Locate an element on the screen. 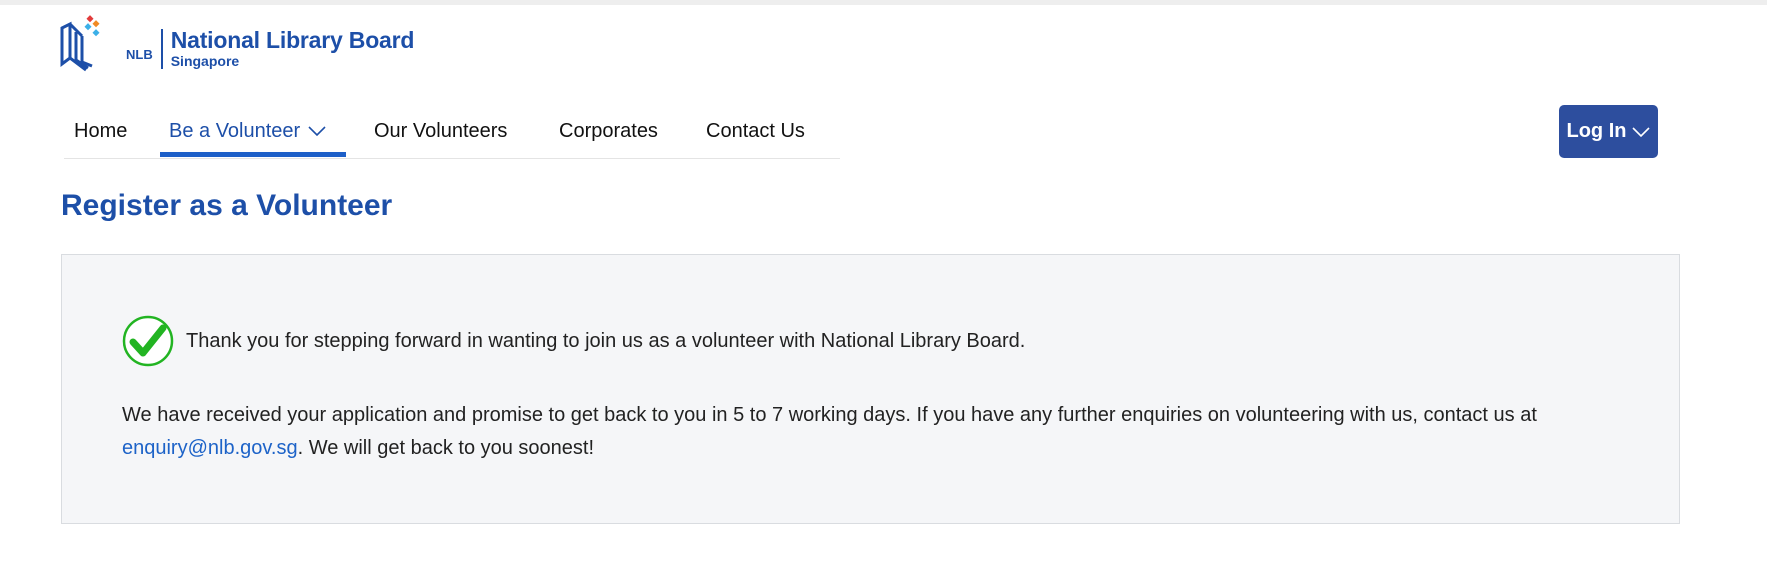 This screenshot has width=1767, height=570. nav-home-label: Home is located at coordinates (101, 130).